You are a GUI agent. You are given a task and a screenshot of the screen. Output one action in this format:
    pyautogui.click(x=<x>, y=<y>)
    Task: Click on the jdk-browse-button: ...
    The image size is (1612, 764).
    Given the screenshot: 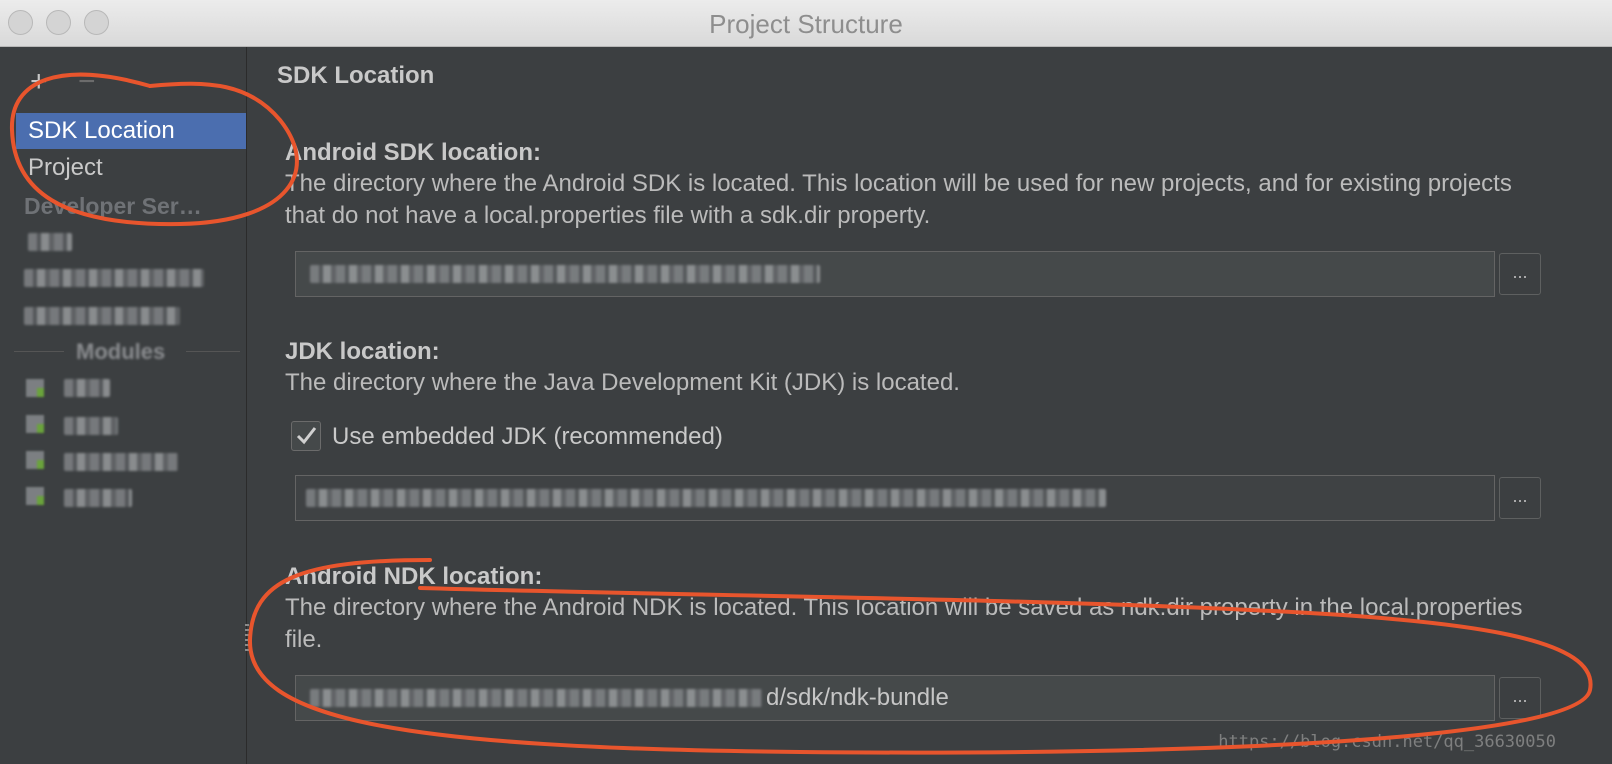 What is the action you would take?
    pyautogui.click(x=1520, y=498)
    